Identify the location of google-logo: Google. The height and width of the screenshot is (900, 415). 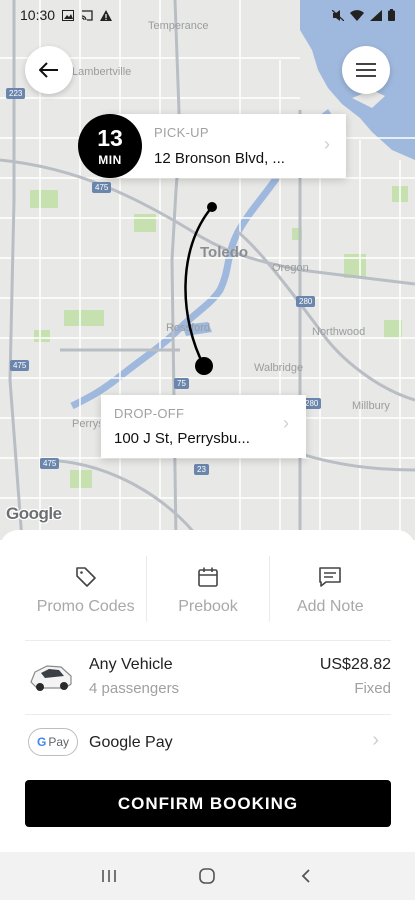
(34, 513).